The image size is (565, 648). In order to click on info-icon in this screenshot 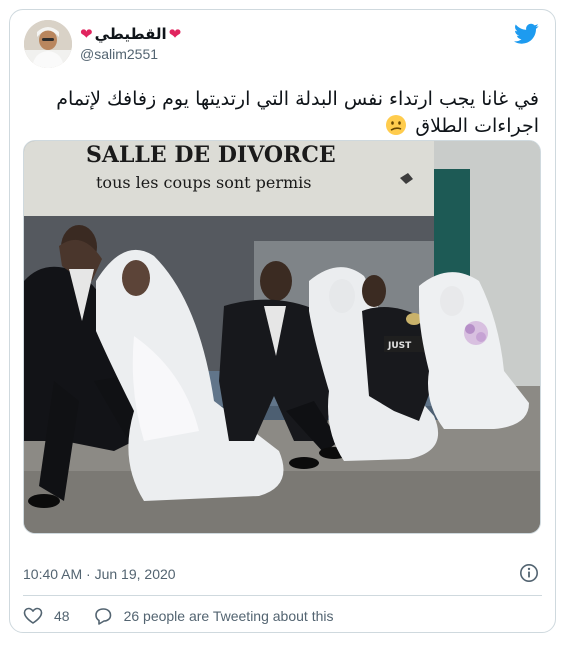, I will do `click(529, 573)`.